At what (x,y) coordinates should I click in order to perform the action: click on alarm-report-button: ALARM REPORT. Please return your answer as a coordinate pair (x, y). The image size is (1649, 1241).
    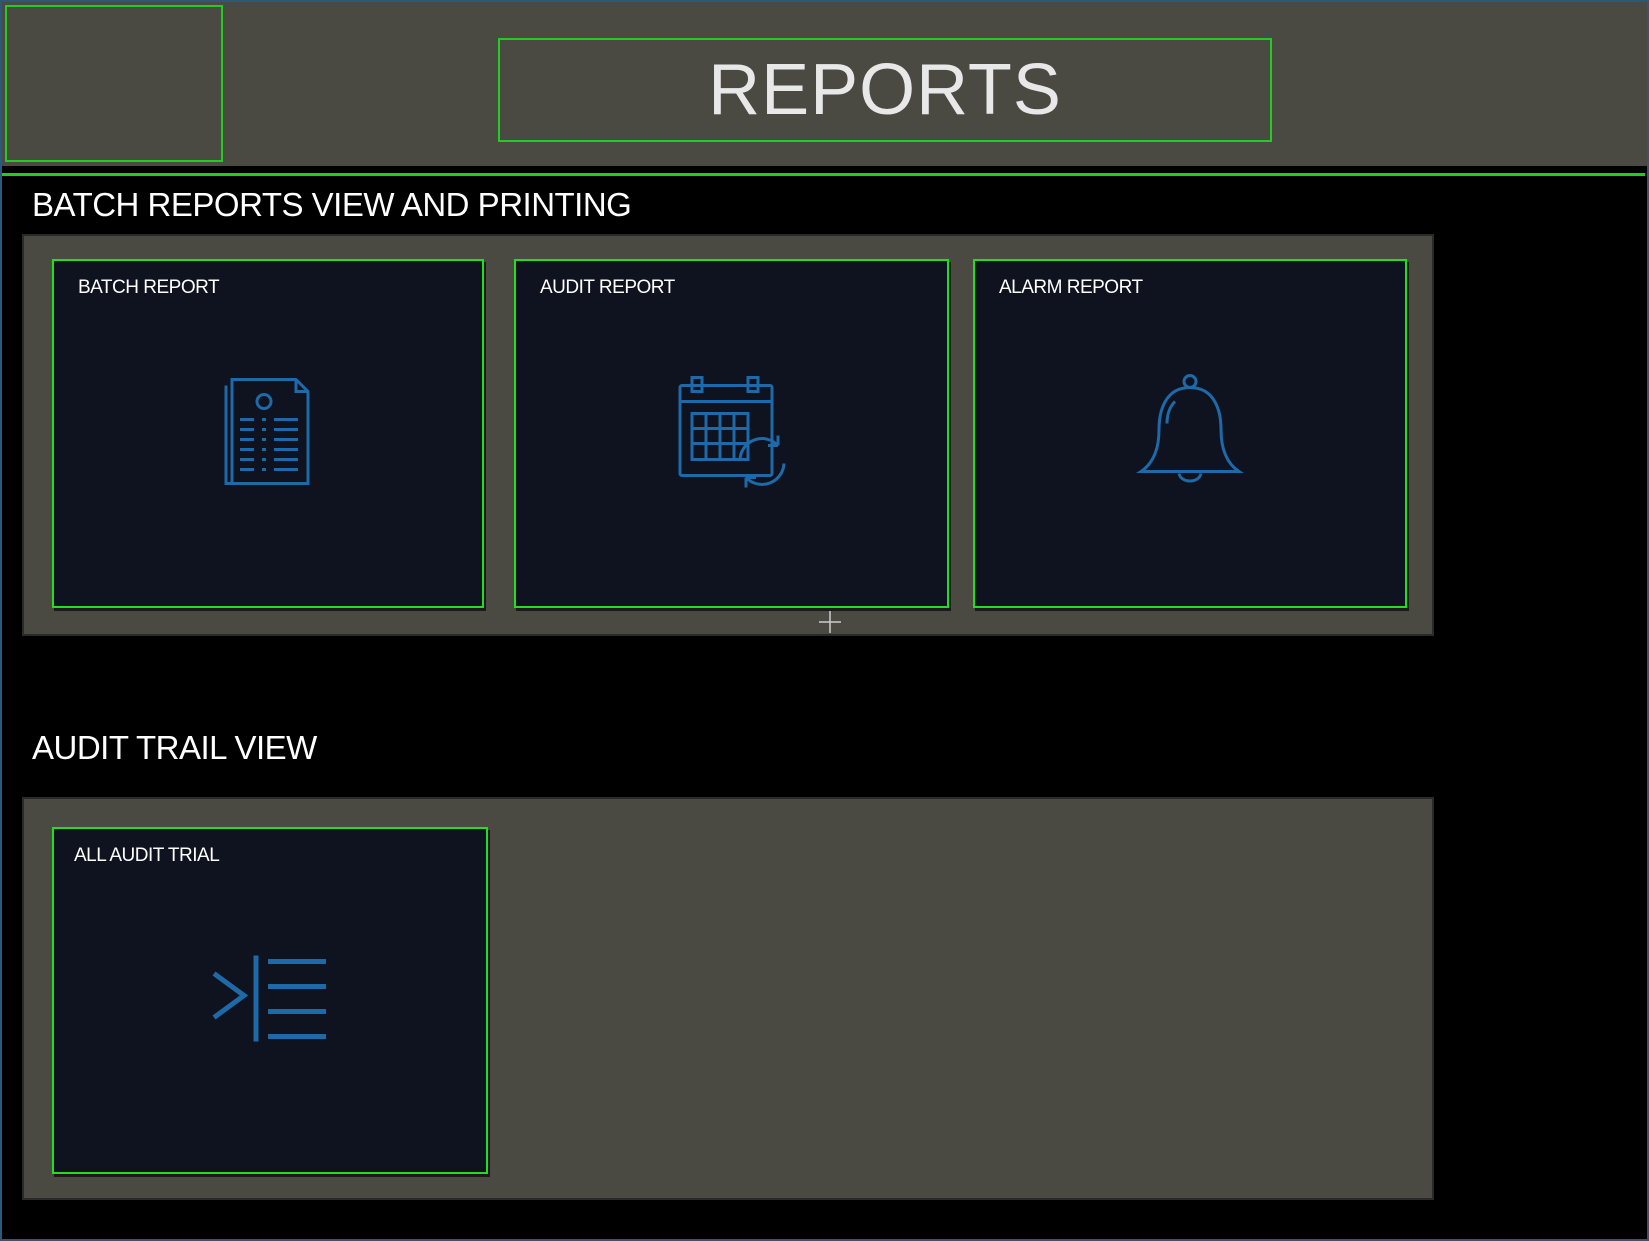
    Looking at the image, I should click on (1190, 433).